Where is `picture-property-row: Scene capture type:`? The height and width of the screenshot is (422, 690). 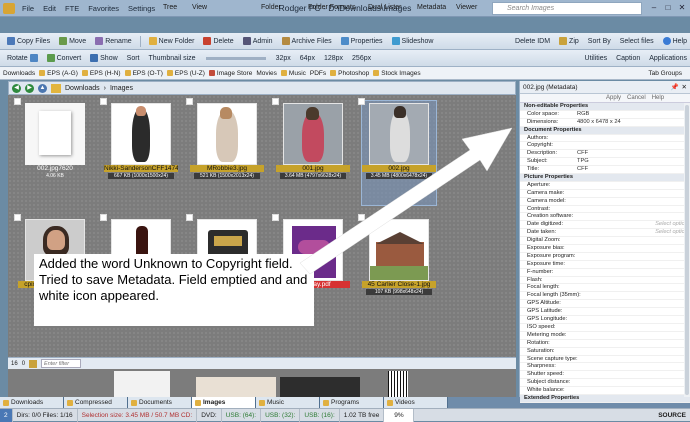
picture-property-row: Scene capture type: is located at coordinates (605, 360).